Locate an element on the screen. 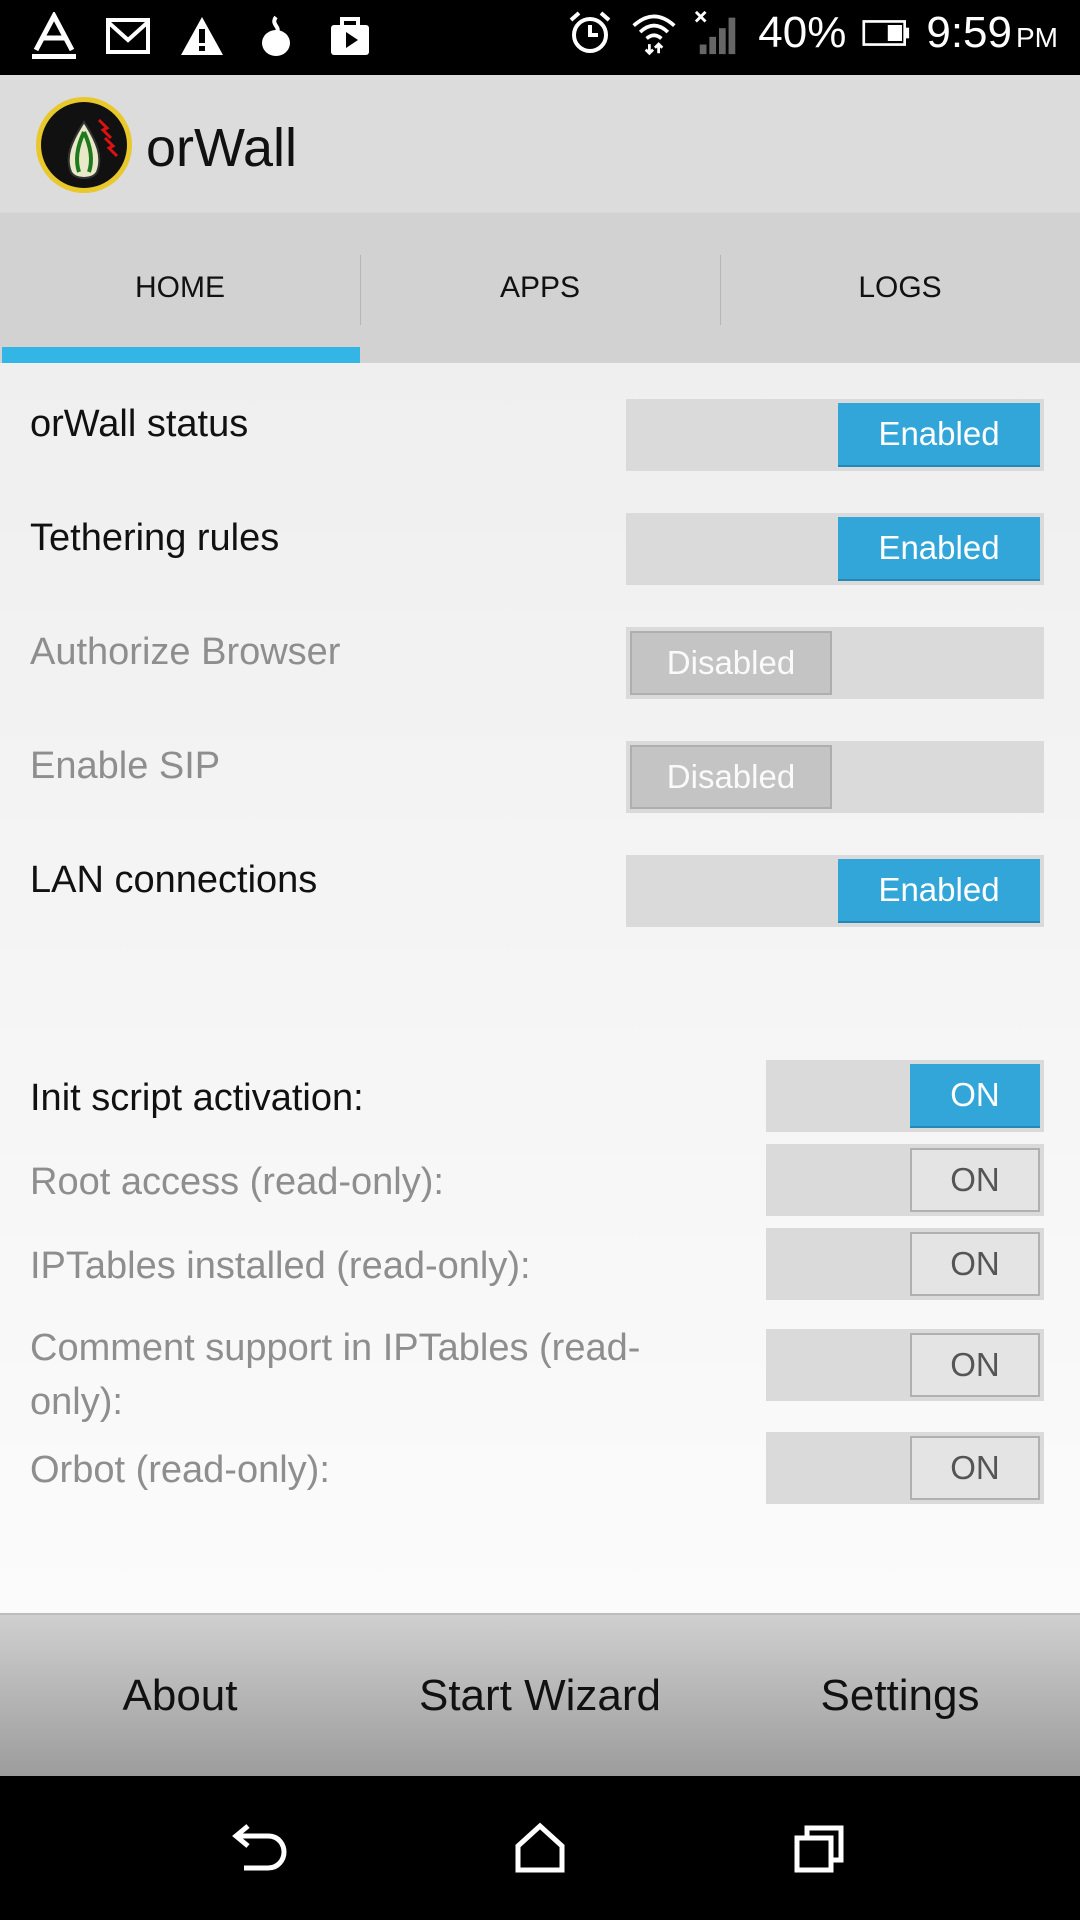  clock: 9:59 PM is located at coordinates (992, 32).